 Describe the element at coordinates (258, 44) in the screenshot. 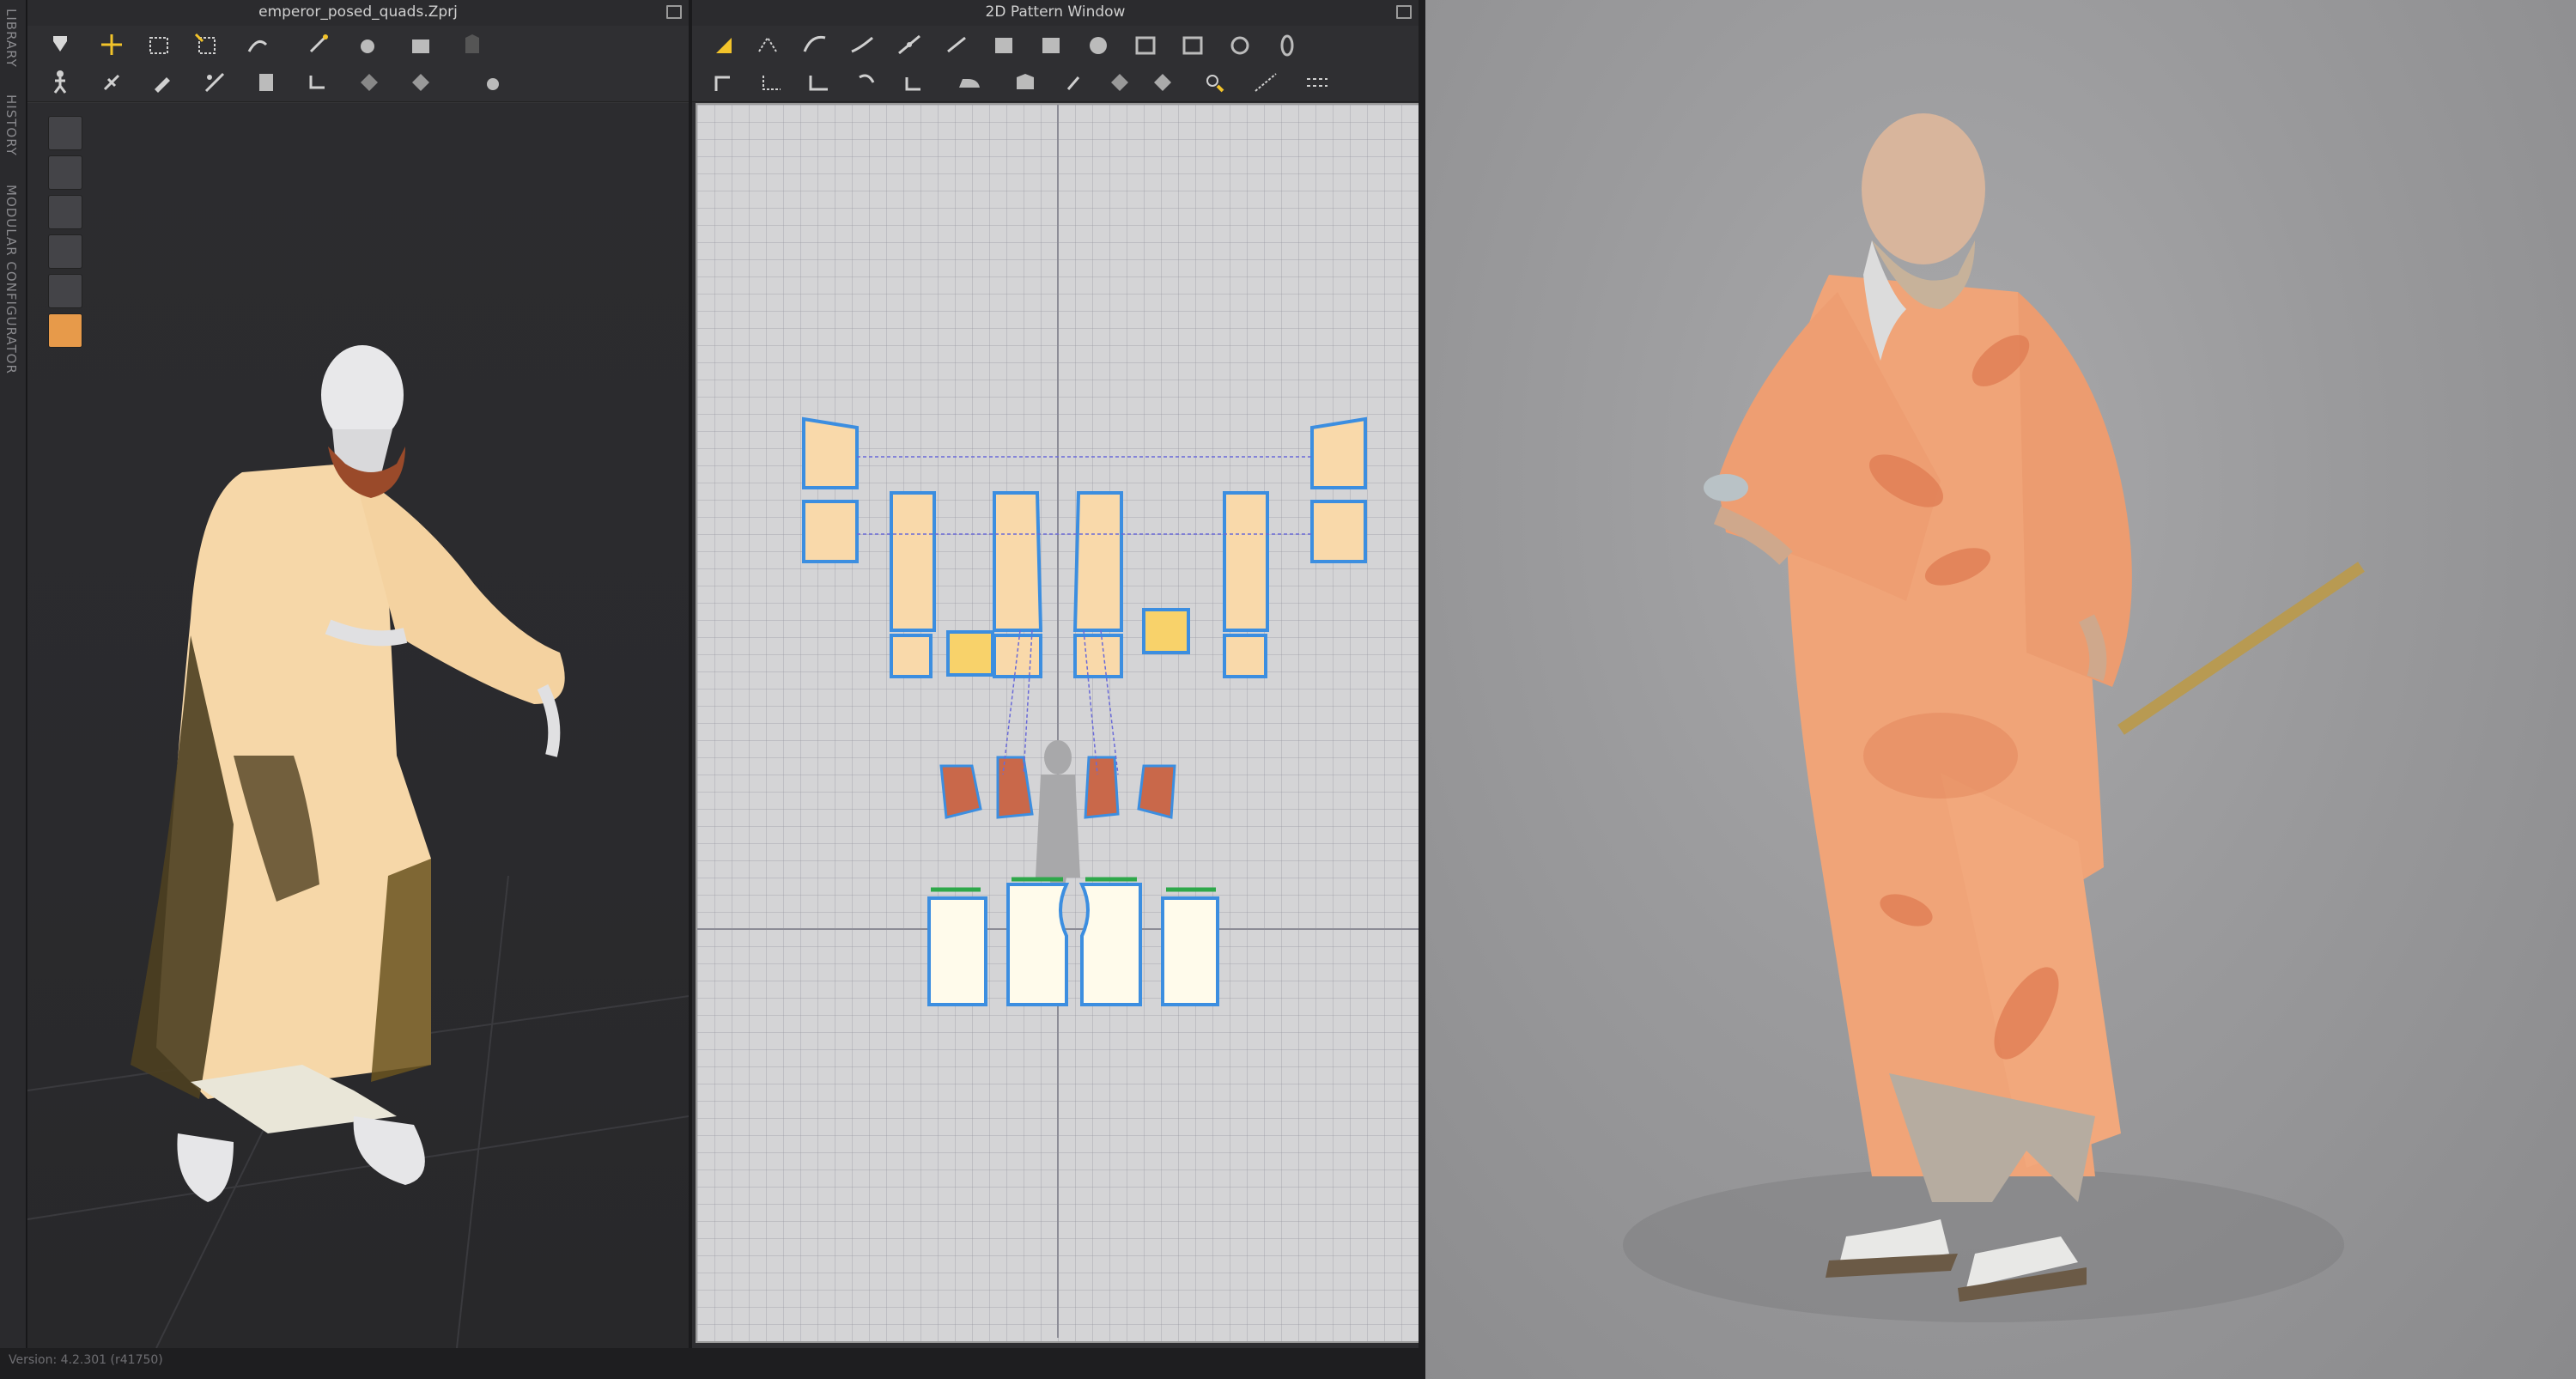

I see `fold-icon` at that location.